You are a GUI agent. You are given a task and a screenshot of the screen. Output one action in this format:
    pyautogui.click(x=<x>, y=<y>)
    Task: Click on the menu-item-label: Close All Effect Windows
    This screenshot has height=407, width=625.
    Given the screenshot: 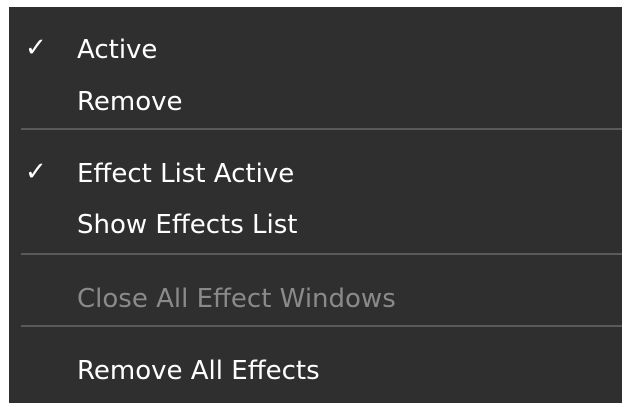 What is the action you would take?
    pyautogui.click(x=236, y=299)
    